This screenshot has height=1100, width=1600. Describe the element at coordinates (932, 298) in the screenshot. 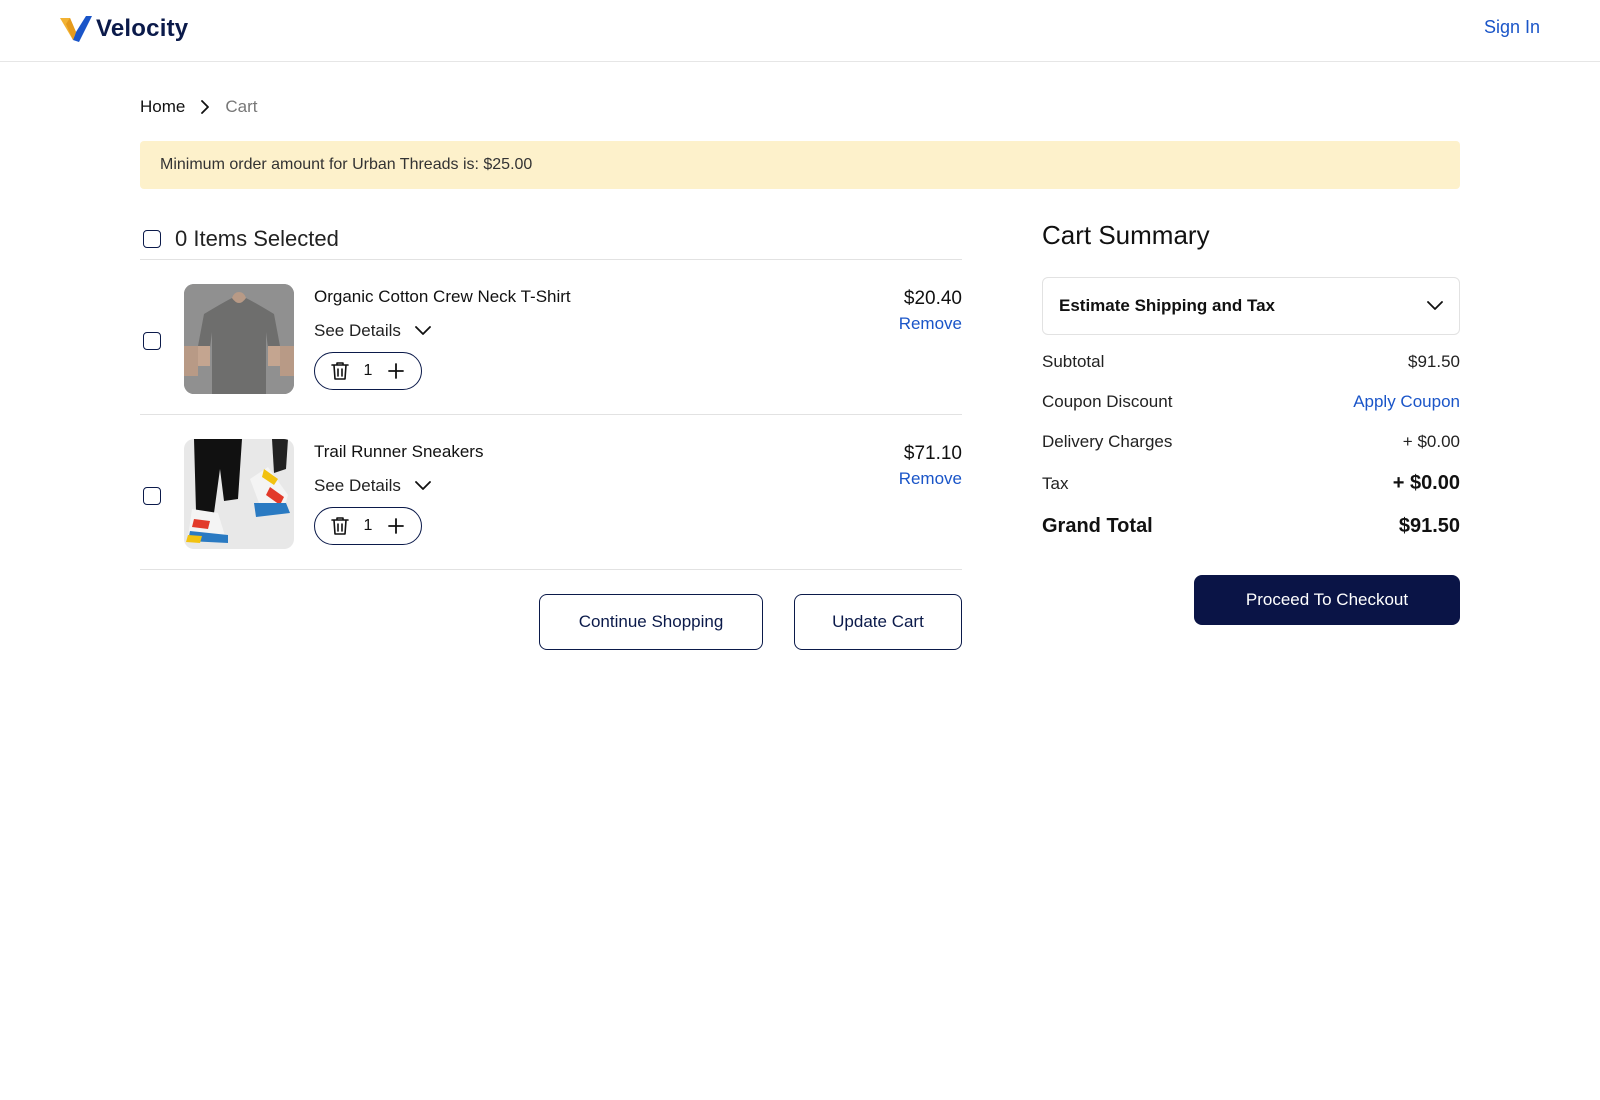

I see `item-price: $20.40` at that location.